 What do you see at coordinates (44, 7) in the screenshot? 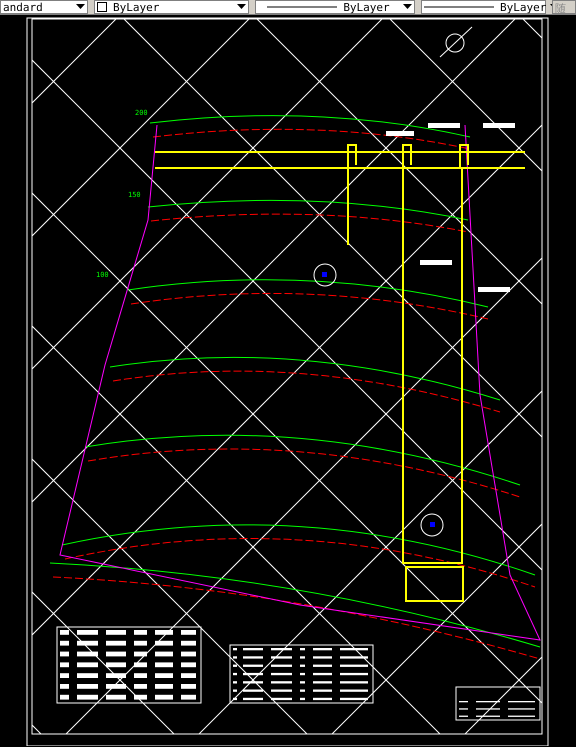
I see `layer-property-dropdown: andard` at bounding box center [44, 7].